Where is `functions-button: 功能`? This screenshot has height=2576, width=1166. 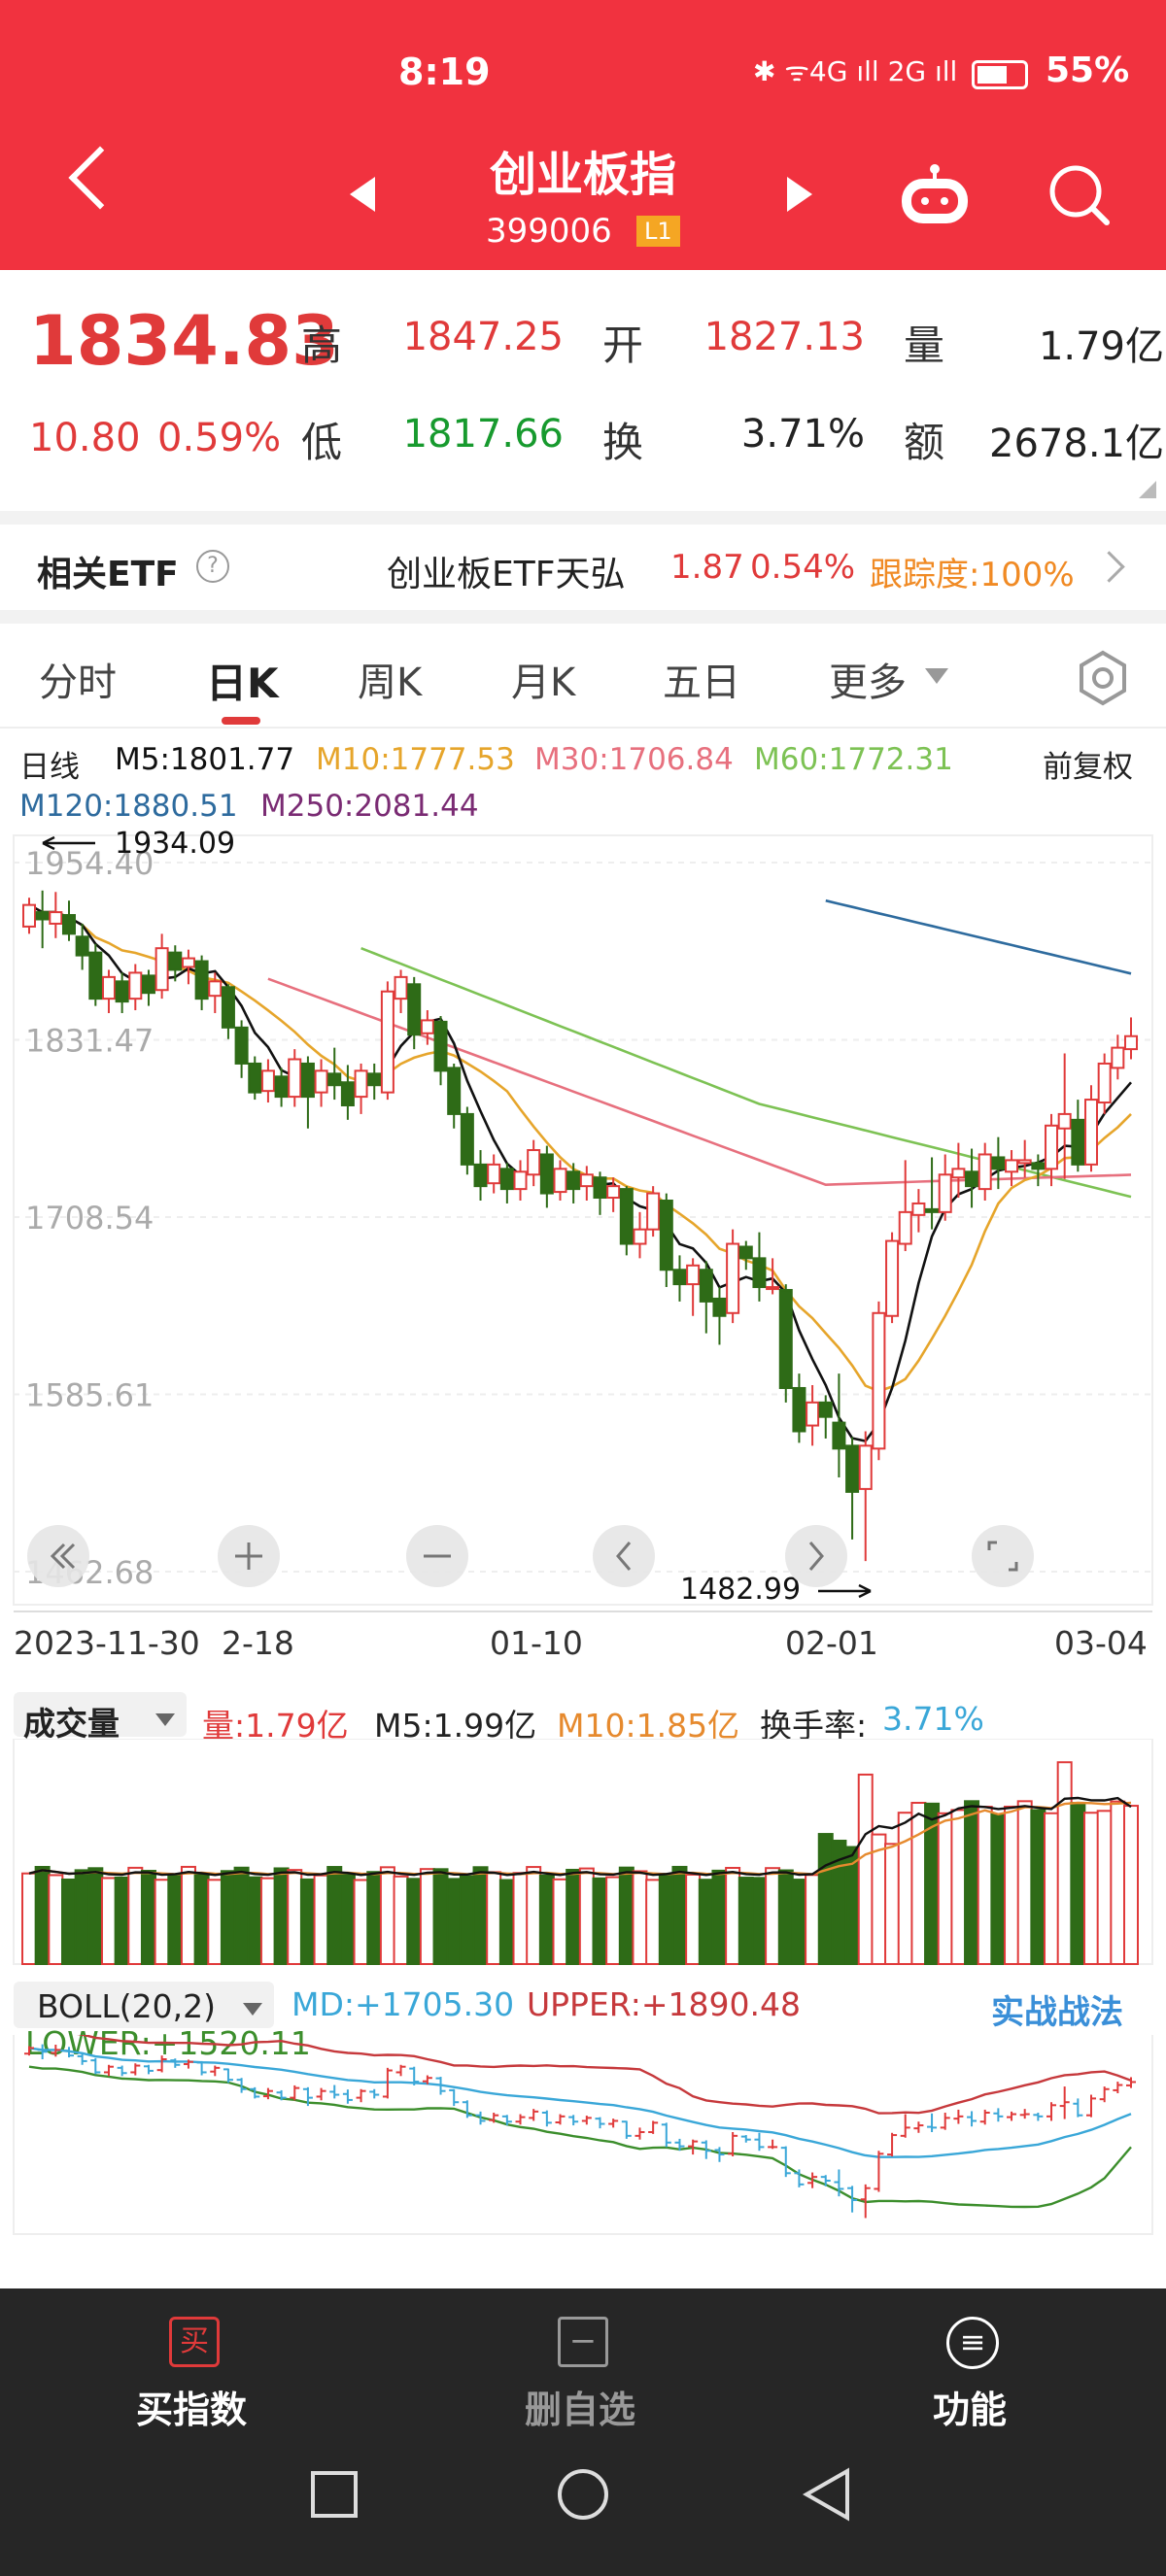 functions-button: 功能 is located at coordinates (970, 2406).